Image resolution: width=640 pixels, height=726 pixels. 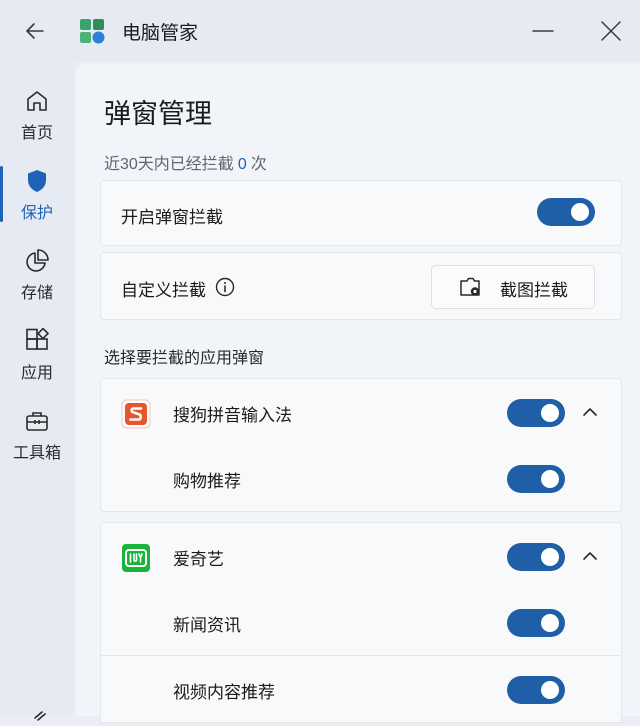 I want to click on close-icon, so click(x=611, y=31).